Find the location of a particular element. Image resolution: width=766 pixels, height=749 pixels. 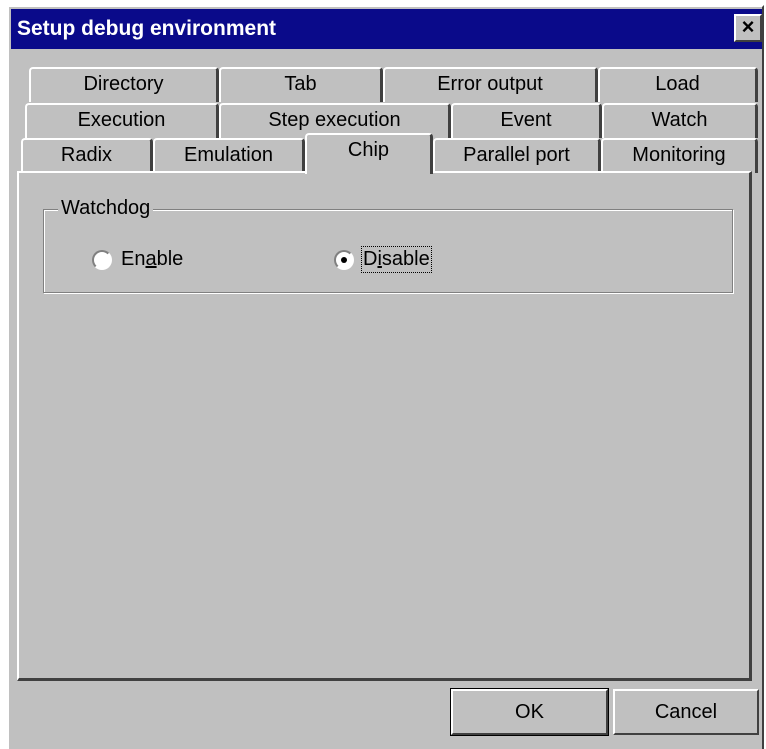

close-button: × is located at coordinates (748, 28).